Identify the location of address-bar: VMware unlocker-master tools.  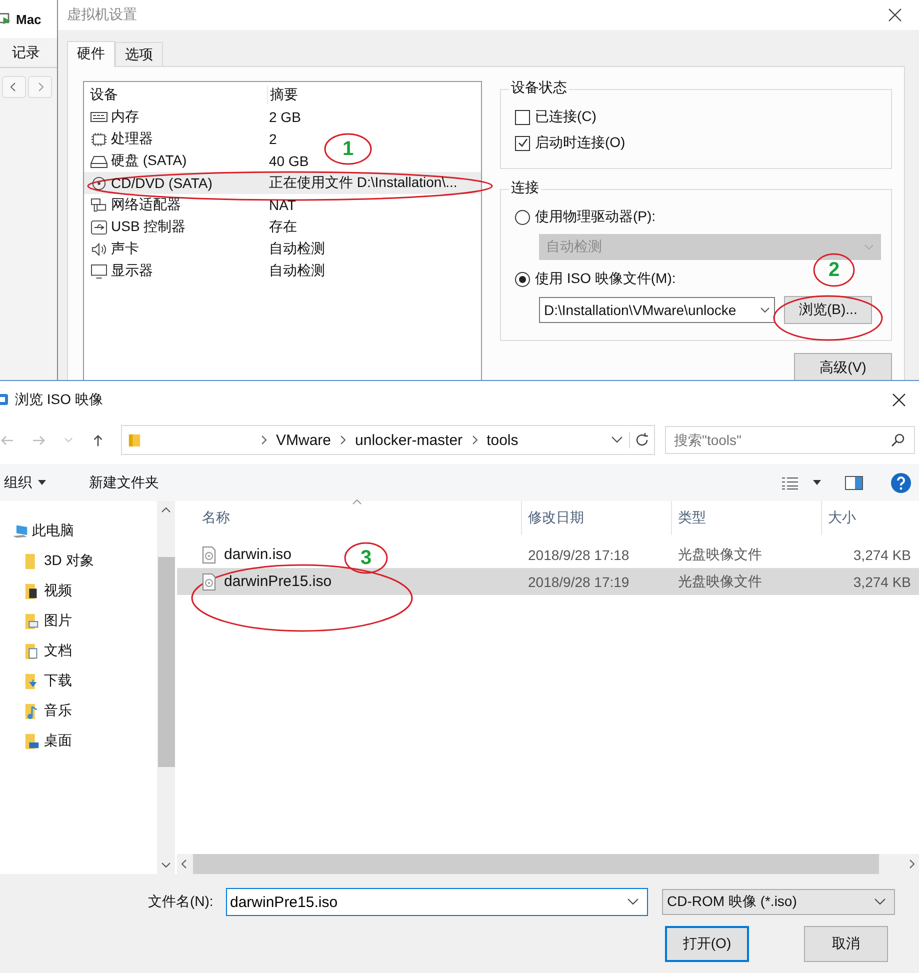
(388, 440).